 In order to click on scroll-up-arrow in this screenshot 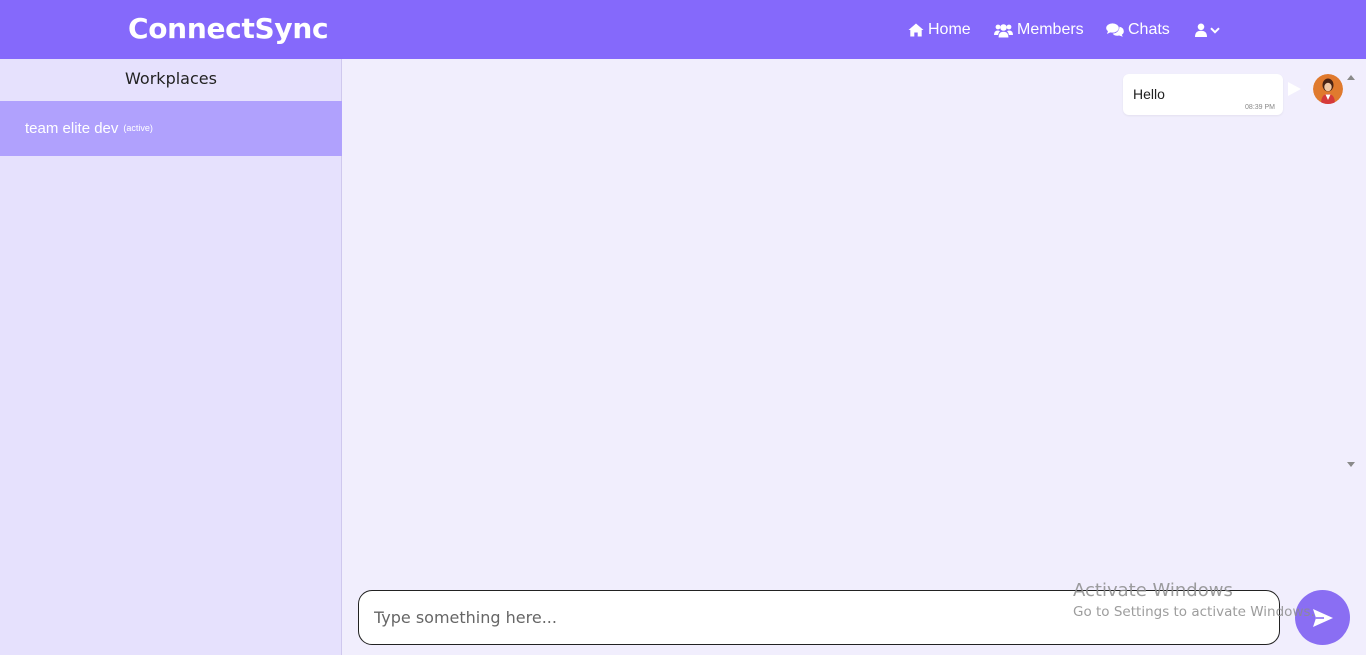, I will do `click(1351, 77)`.